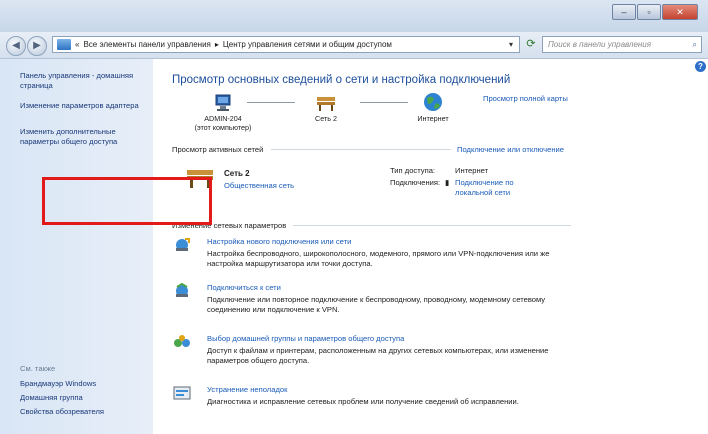  Describe the element at coordinates (624, 12) in the screenshot. I see `minimize-button: –` at that location.